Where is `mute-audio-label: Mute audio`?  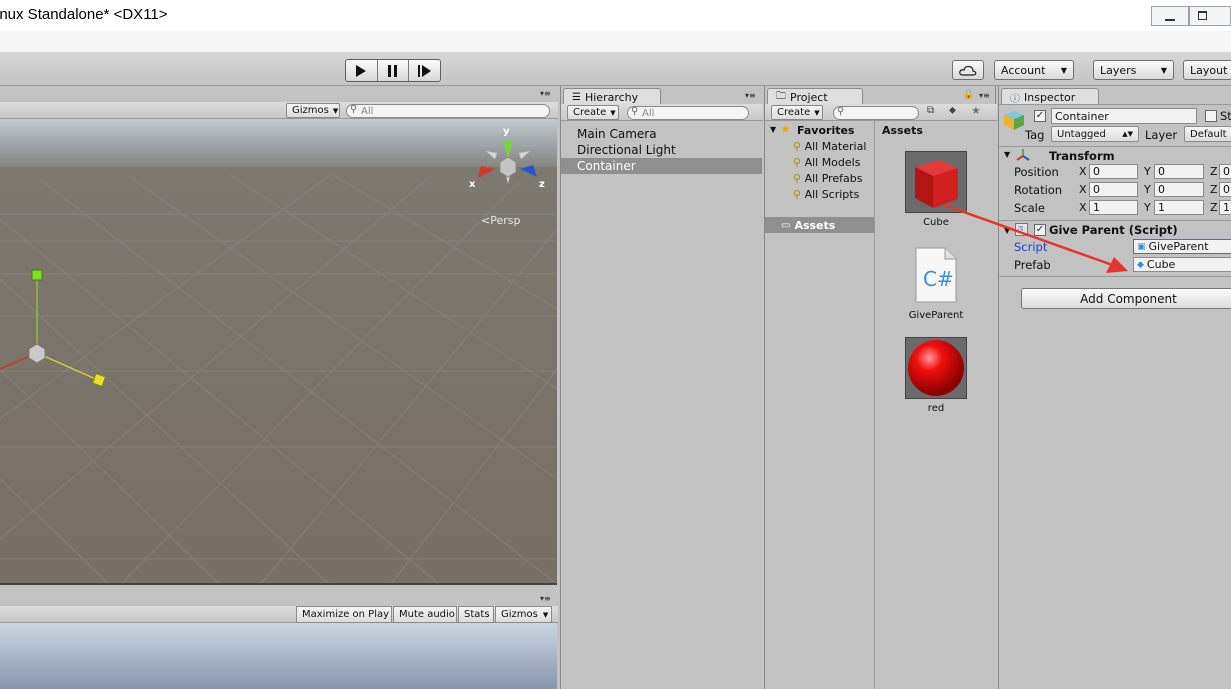
mute-audio-label: Mute audio is located at coordinates (427, 614).